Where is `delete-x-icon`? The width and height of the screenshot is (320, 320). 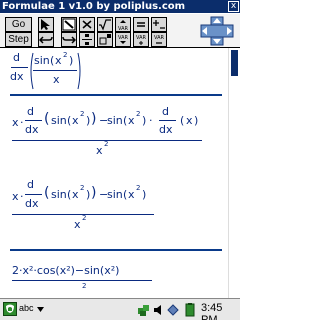
delete-x-icon is located at coordinates (87, 24).